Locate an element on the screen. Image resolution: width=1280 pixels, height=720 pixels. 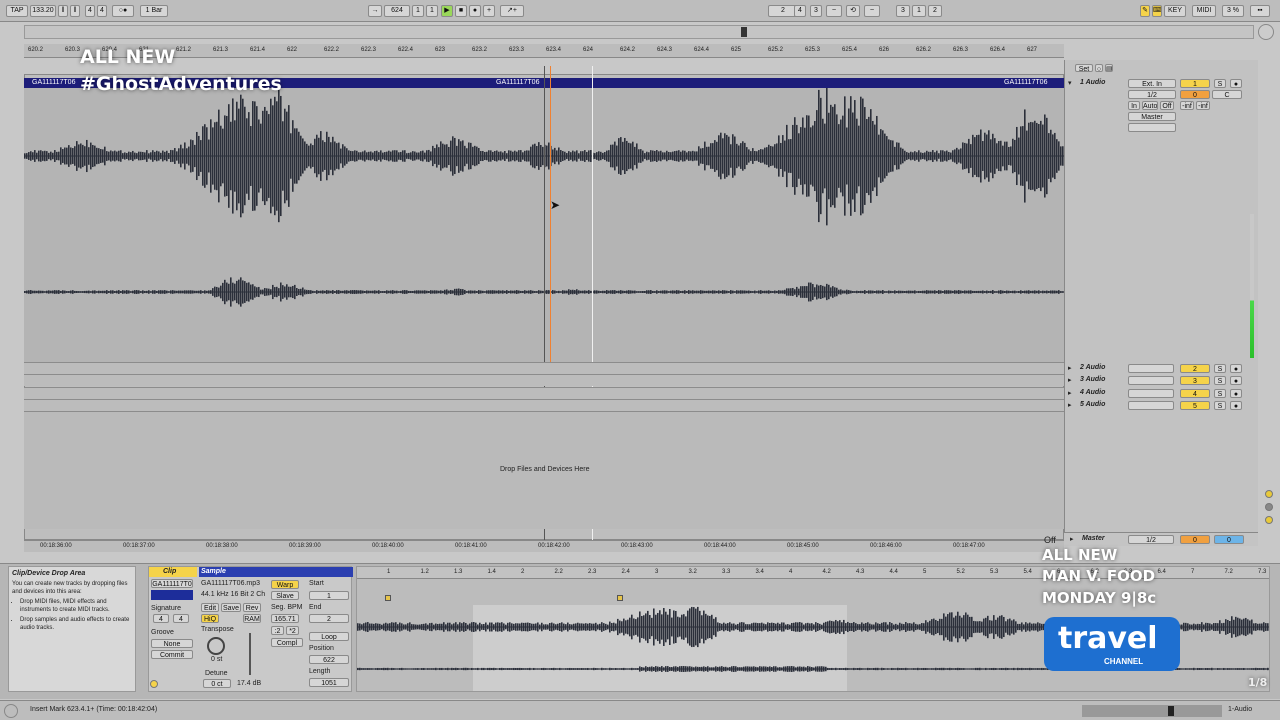
edit-button: Edit is located at coordinates (210, 607).